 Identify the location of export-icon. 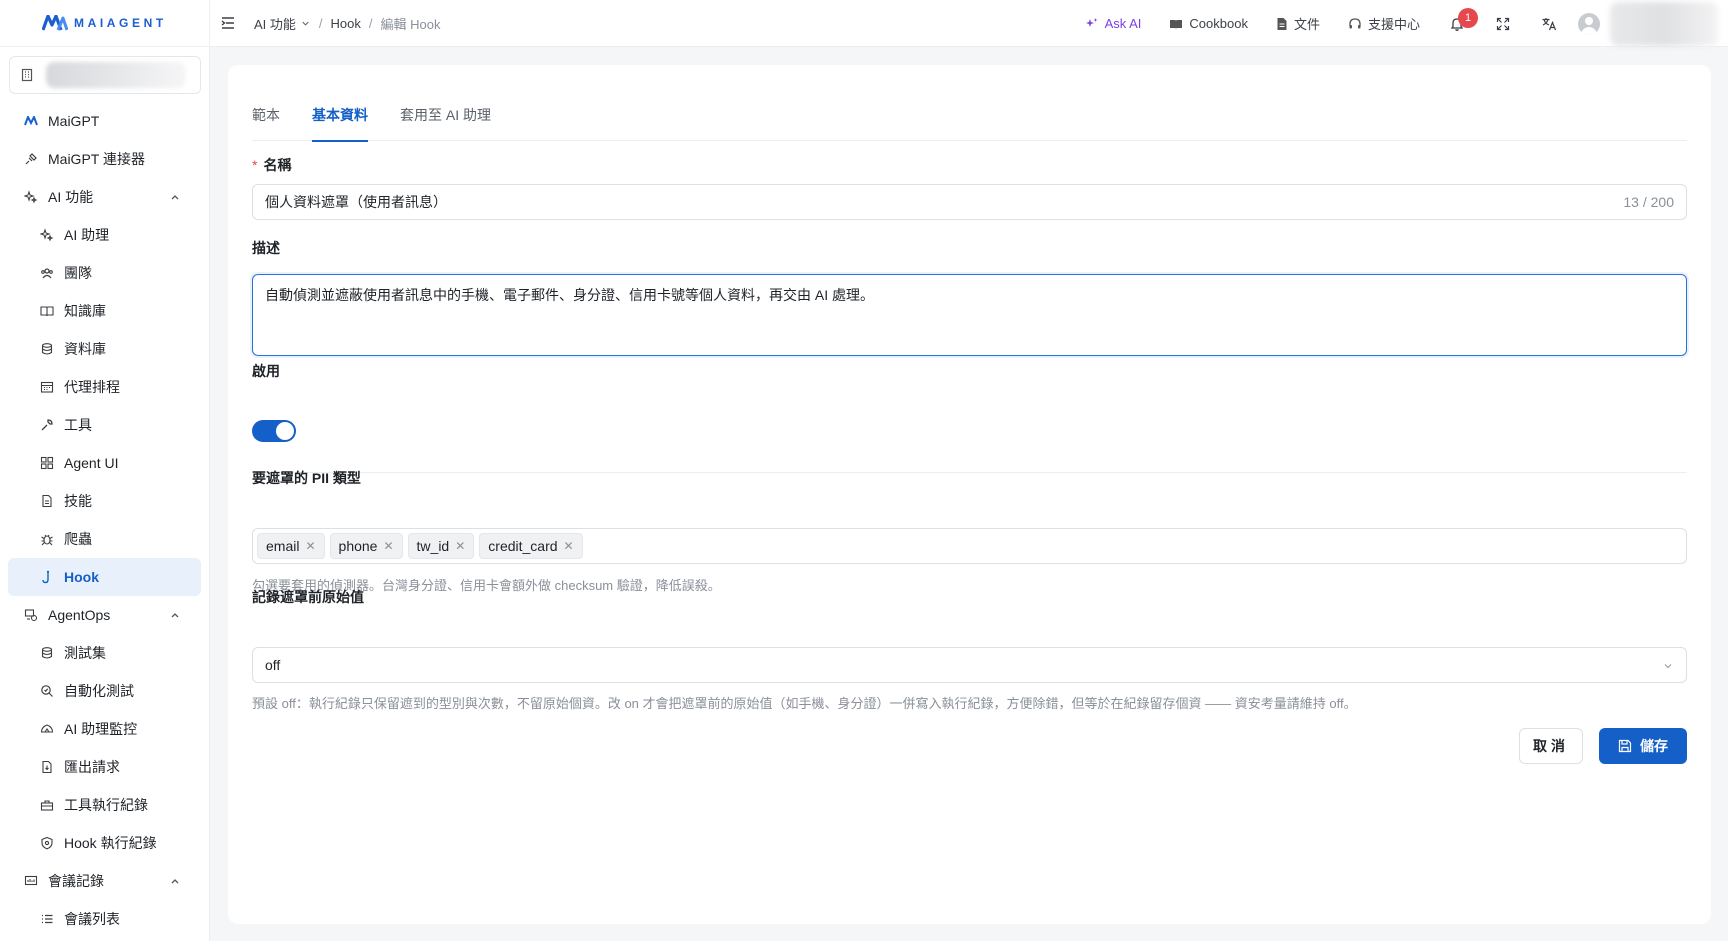
(47, 767).